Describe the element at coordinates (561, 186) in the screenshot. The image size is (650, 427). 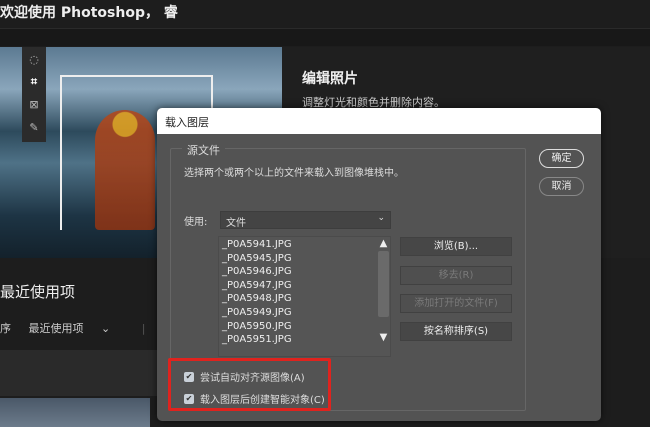
I see `cancel-button: 取消` at that location.